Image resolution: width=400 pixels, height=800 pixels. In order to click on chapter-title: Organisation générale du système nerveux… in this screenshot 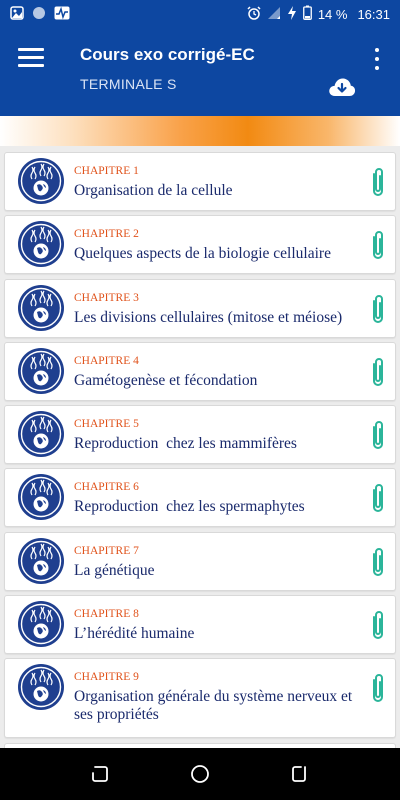, I will do `click(213, 706)`.